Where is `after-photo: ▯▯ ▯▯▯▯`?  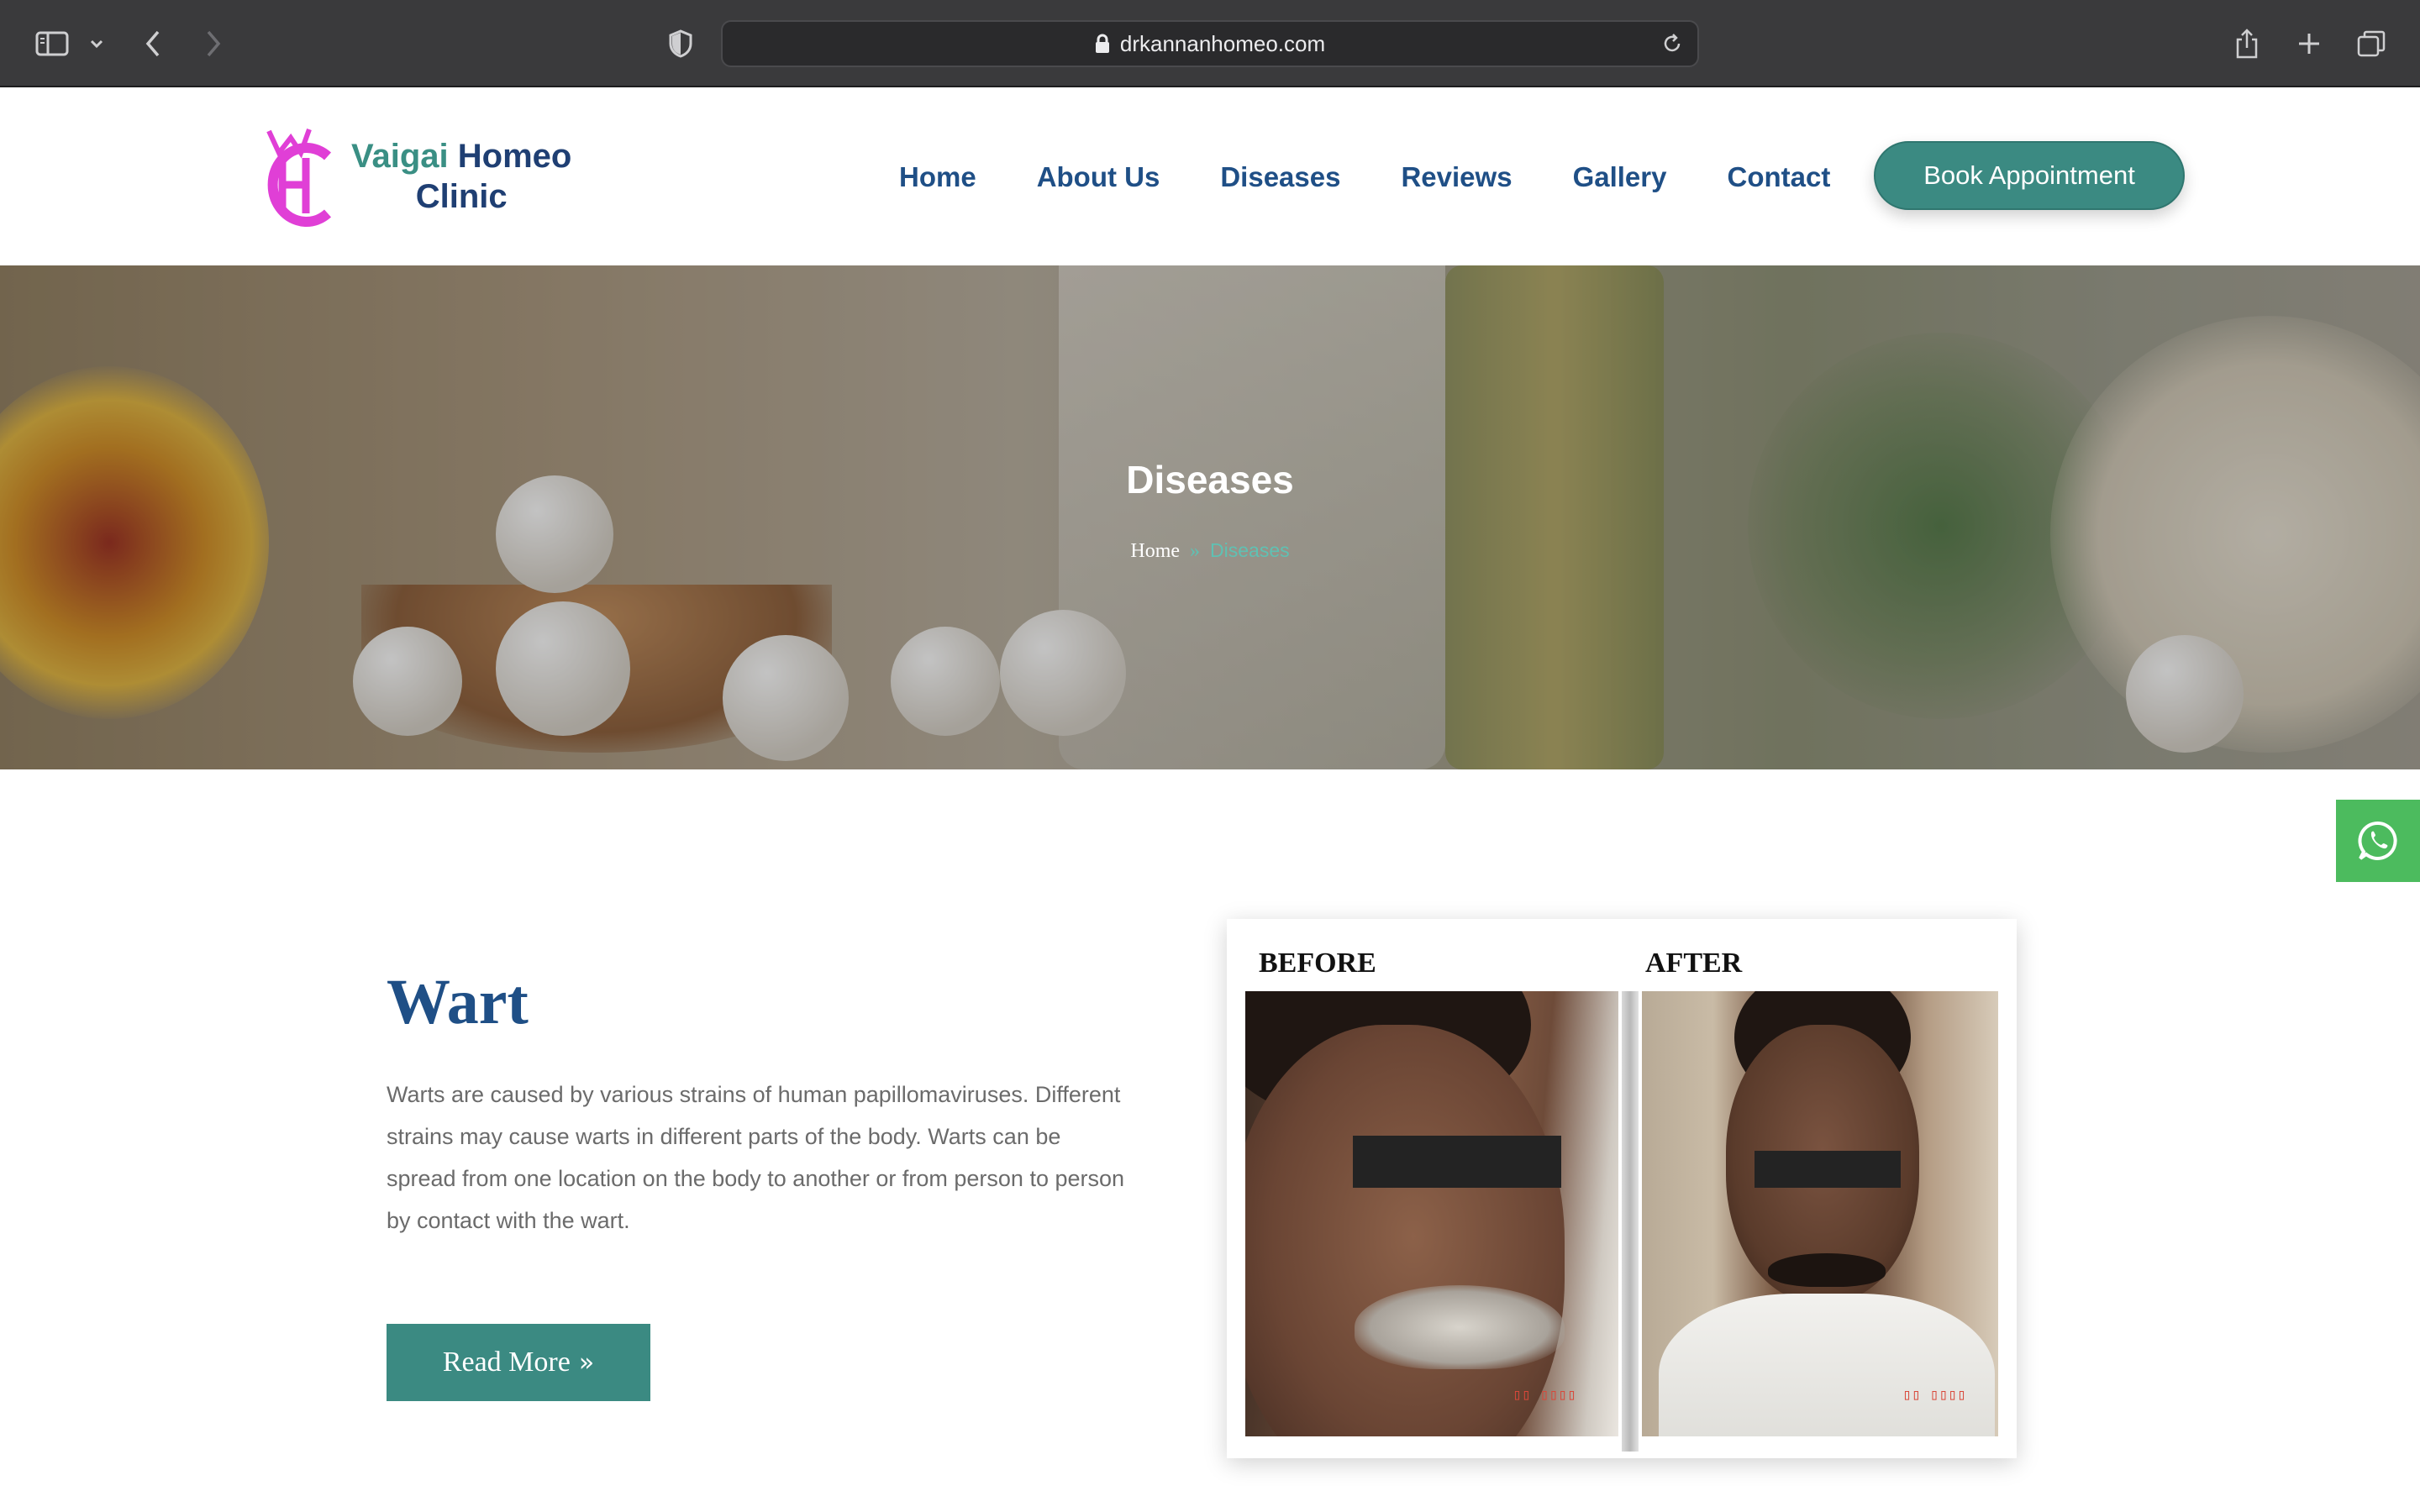 after-photo: ▯▯ ▯▯▯▯ is located at coordinates (1820, 1213).